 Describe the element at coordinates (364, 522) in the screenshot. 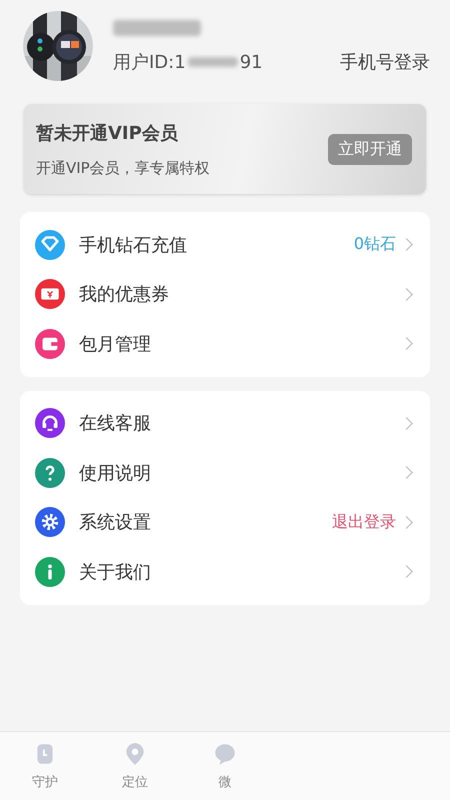

I see `menu-value: 退出登录` at that location.